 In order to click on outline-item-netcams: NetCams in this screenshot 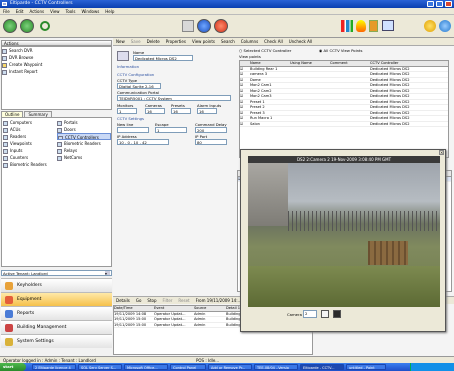, I will do `click(84, 157)`.